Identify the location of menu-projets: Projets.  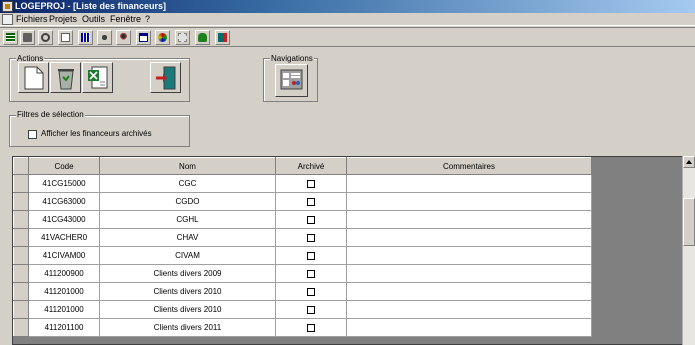
(63, 19).